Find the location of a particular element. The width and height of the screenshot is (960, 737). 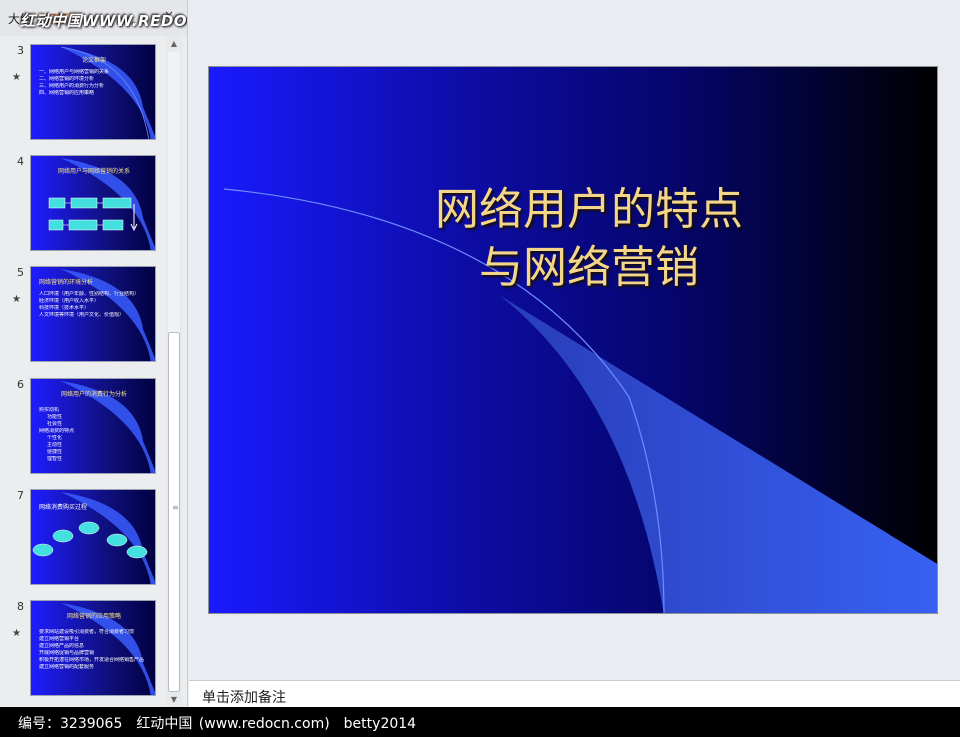

thumb-title: 网络用户与网络营销的关系 is located at coordinates (93, 171).